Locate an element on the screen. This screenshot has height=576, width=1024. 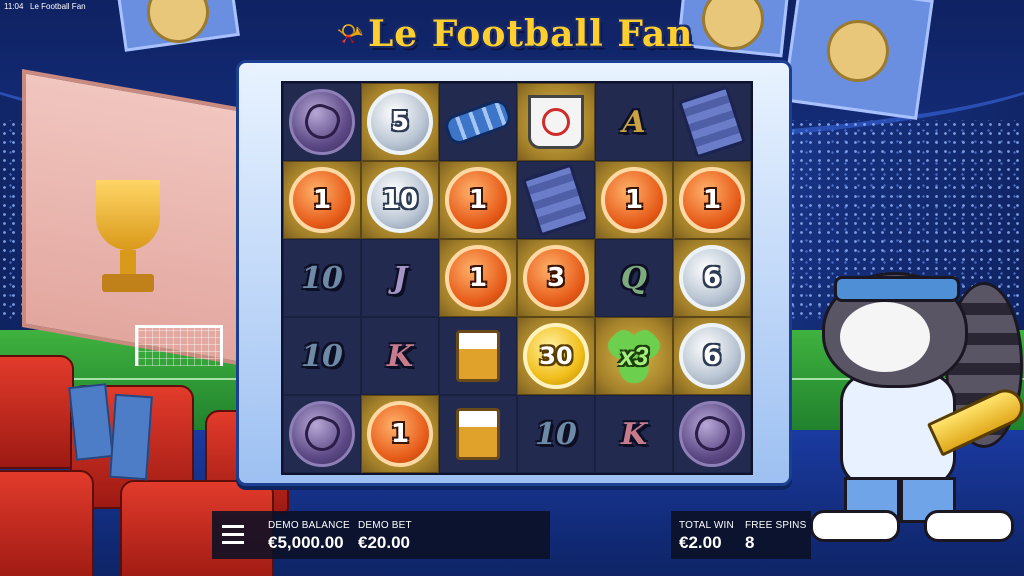
silver-coin-icon: 5 is located at coordinates (400, 122).